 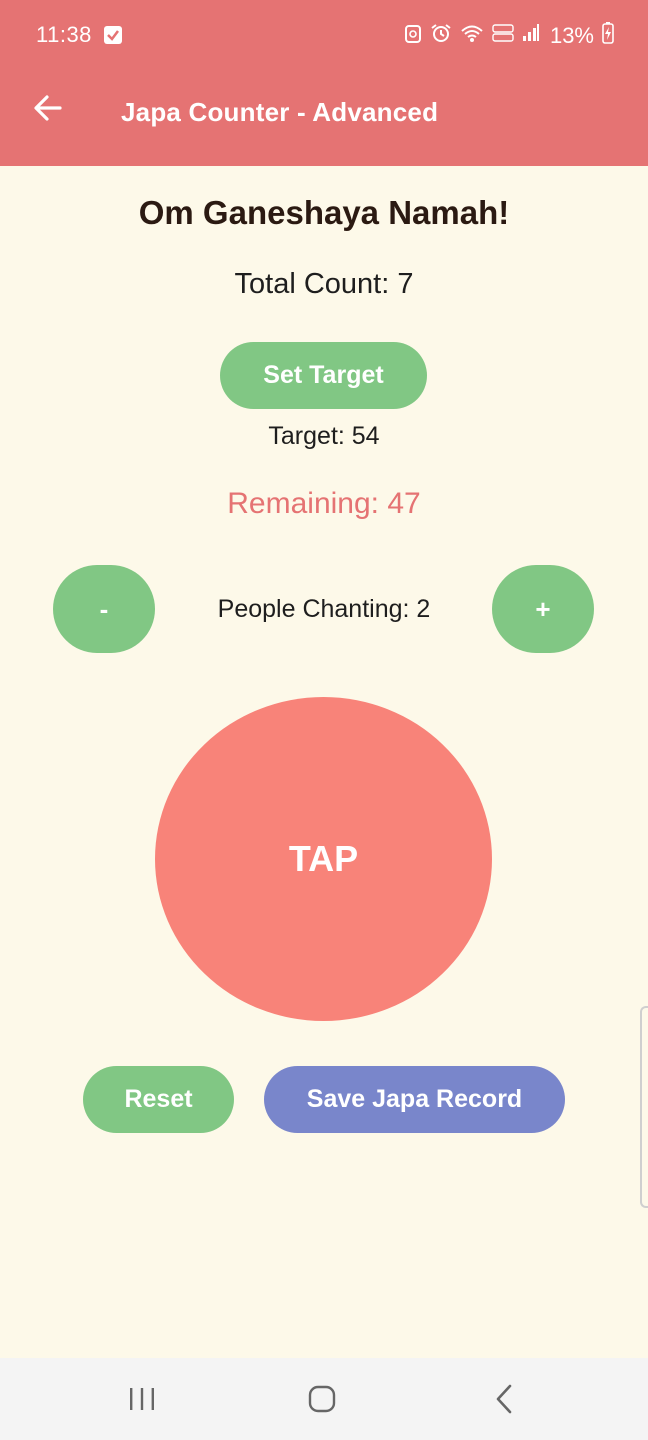 I want to click on battery-charging-icon, so click(x=608, y=36).